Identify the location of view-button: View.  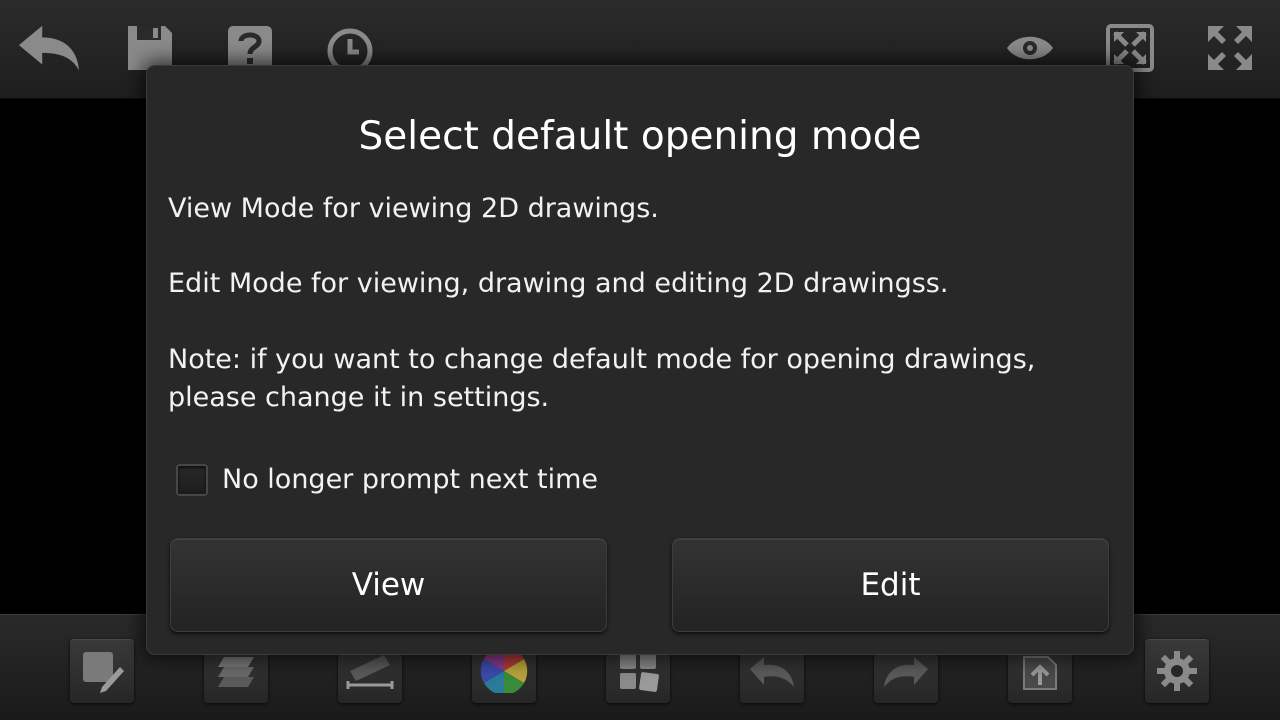
(388, 585).